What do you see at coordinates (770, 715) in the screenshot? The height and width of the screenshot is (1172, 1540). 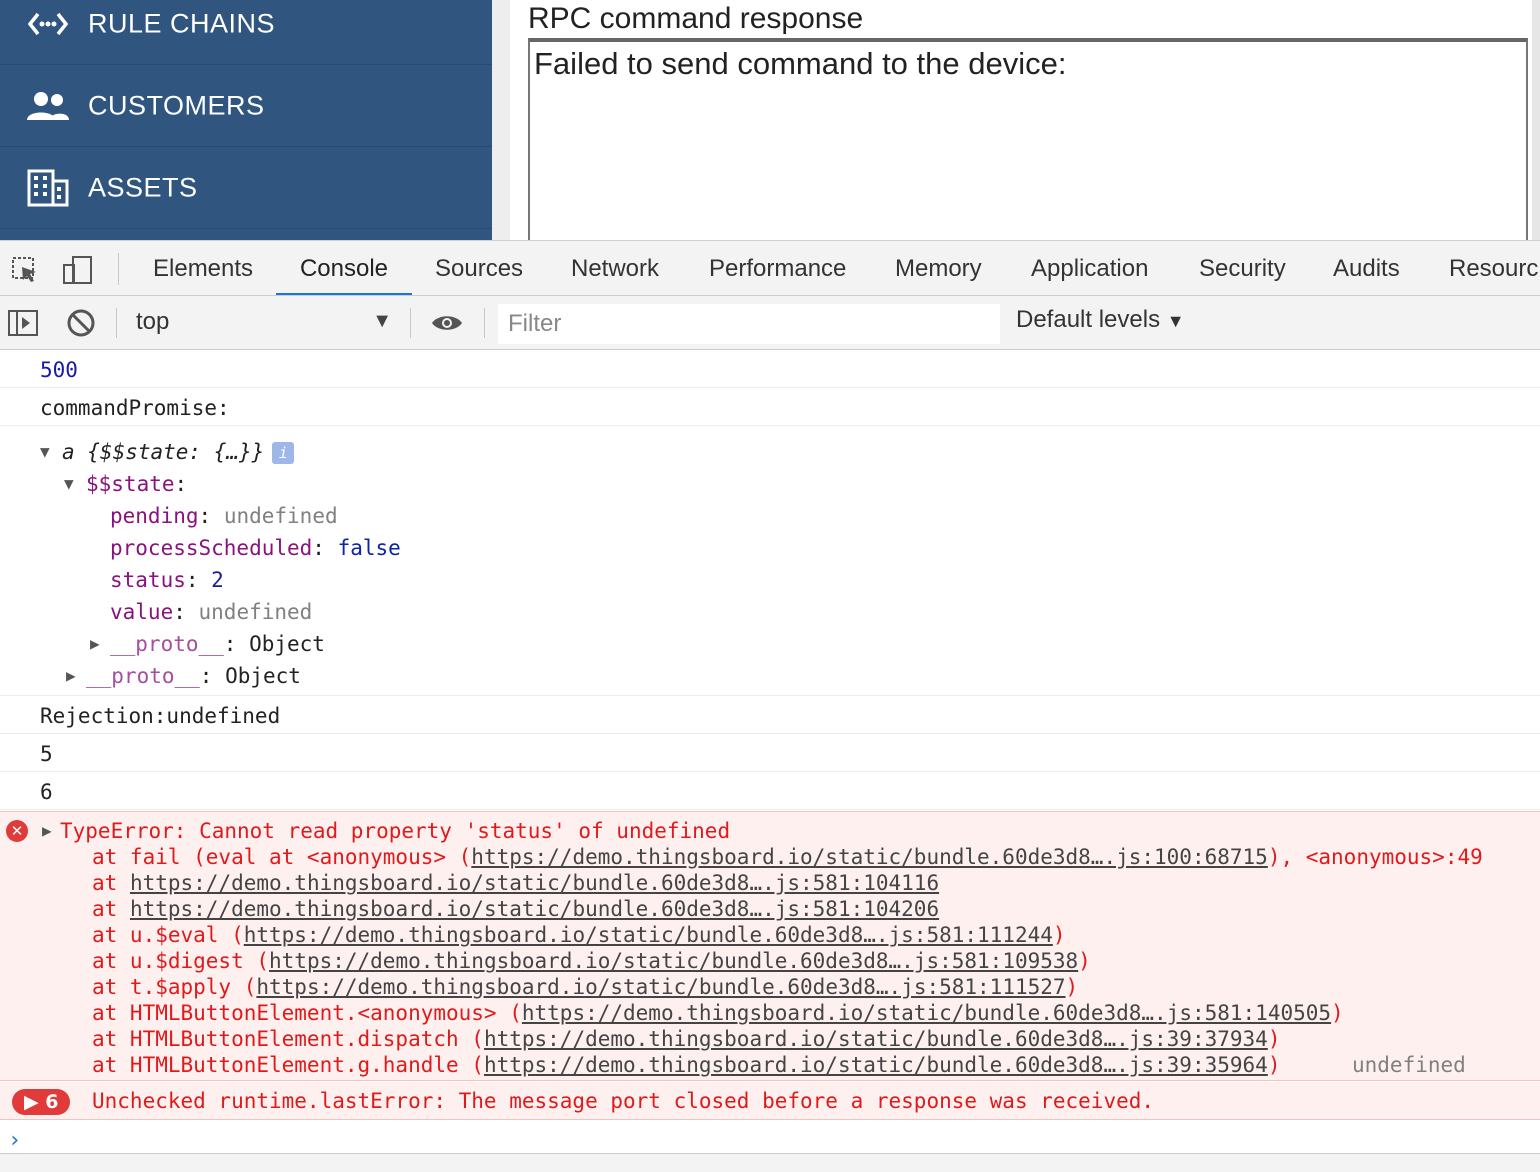 I see `console-message: Rejection:undefined` at bounding box center [770, 715].